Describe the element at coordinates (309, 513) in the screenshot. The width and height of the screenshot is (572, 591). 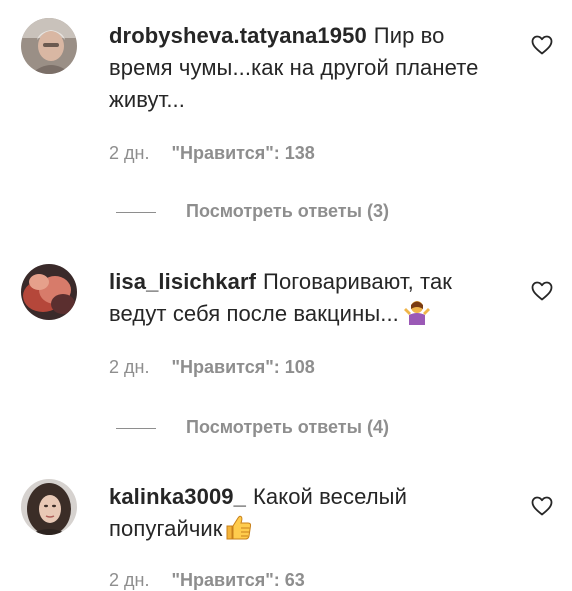
I see `comment-text: kalinka3009_ Какой веселый попугайчик` at that location.